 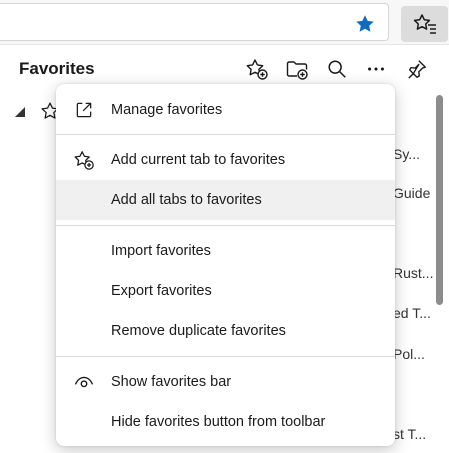 I want to click on expand-arrow-icon, so click(x=20, y=112).